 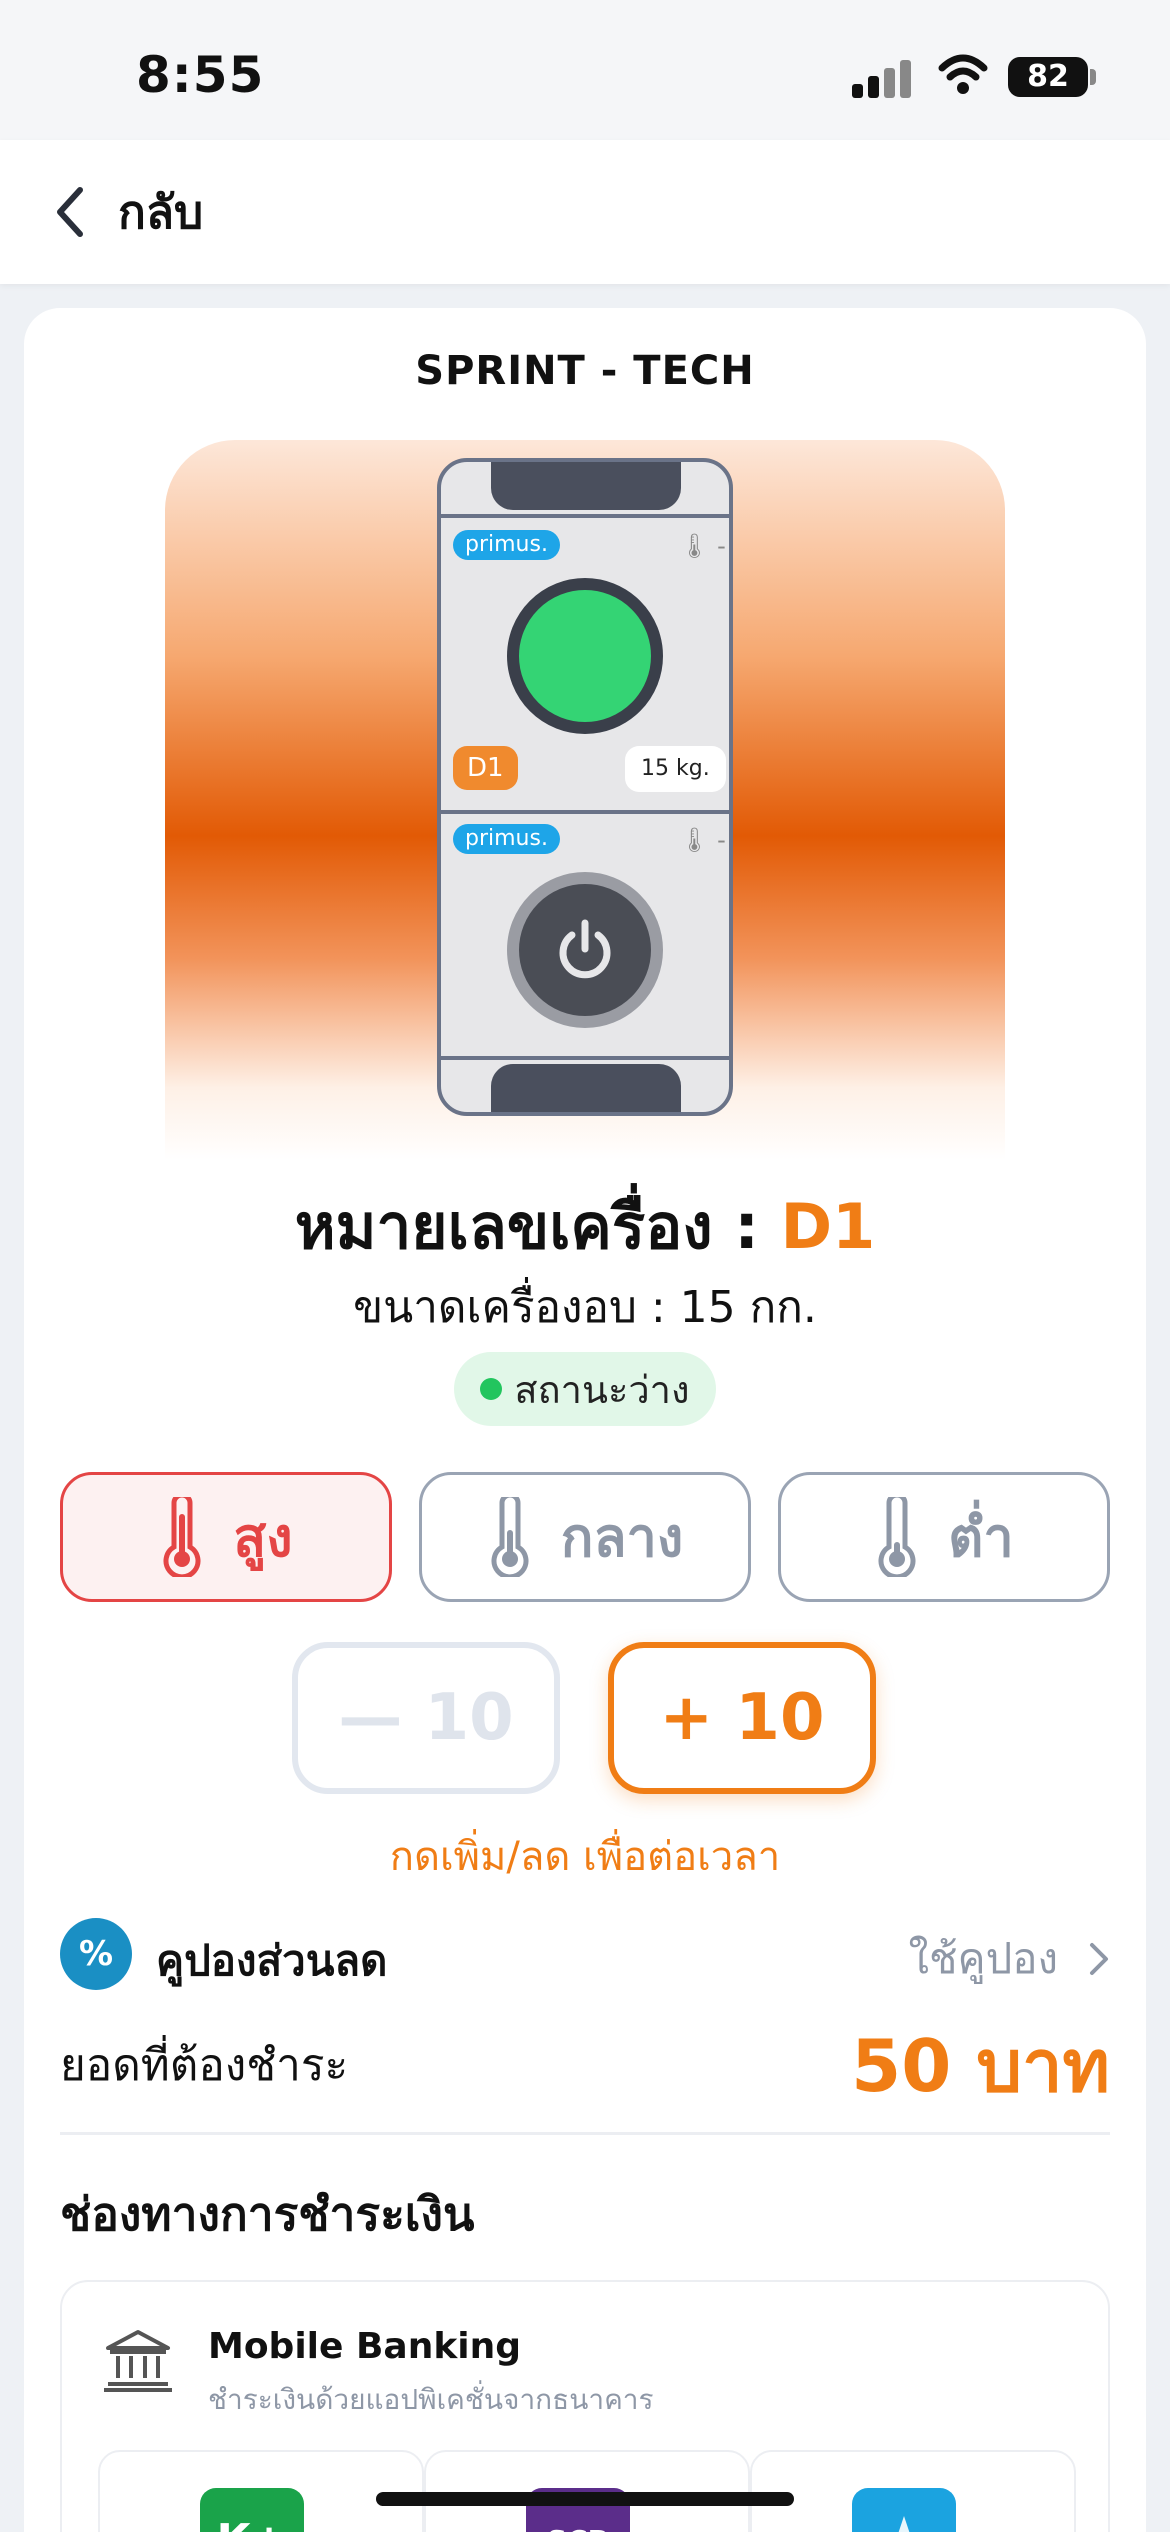 I want to click on status-dot, so click(x=491, y=1389).